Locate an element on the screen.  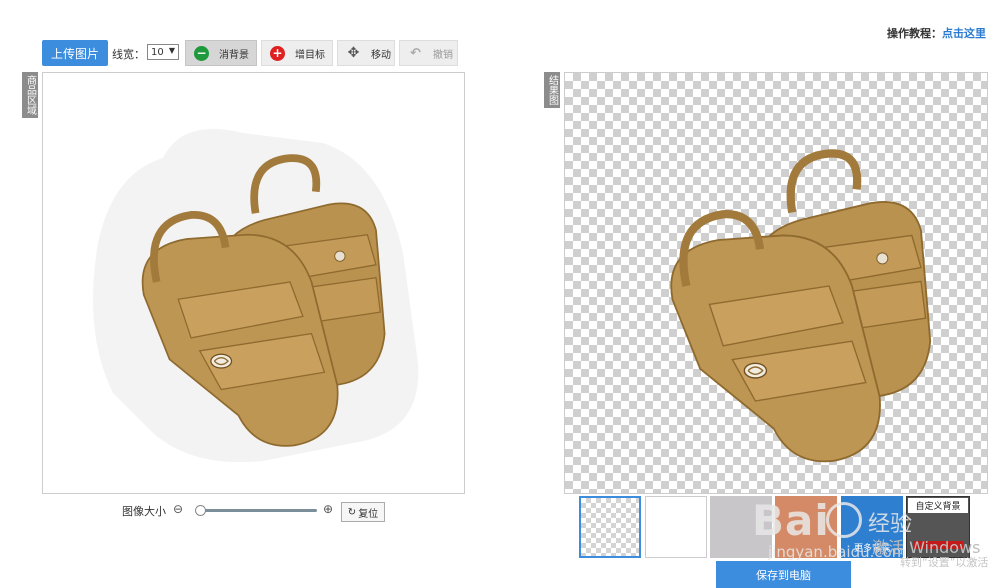
reset-label: 复位 is located at coordinates (368, 514).